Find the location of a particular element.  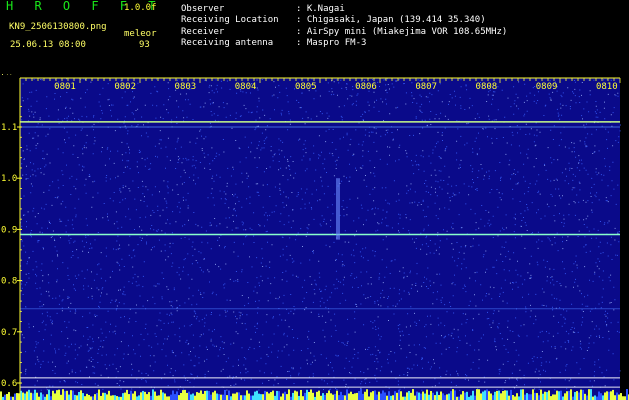

x-tick-label: 0806 is located at coordinates (366, 87).